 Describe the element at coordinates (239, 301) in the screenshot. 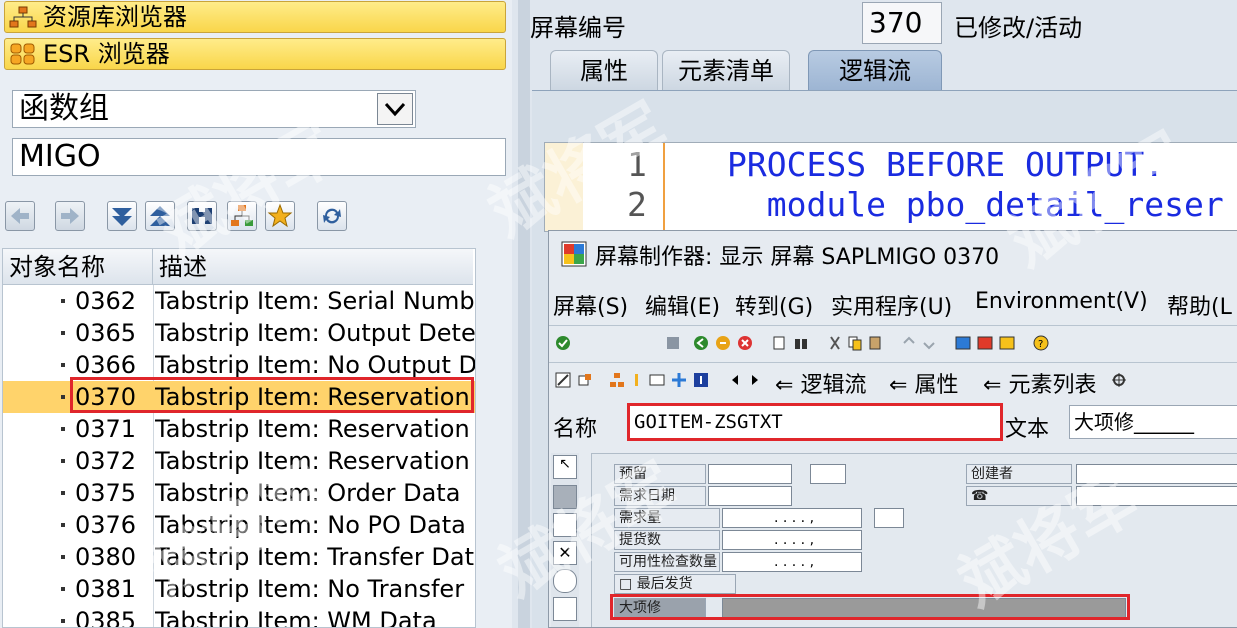

I see `tree-row: 0362 Tabstrip Item: Serial Numbe` at that location.